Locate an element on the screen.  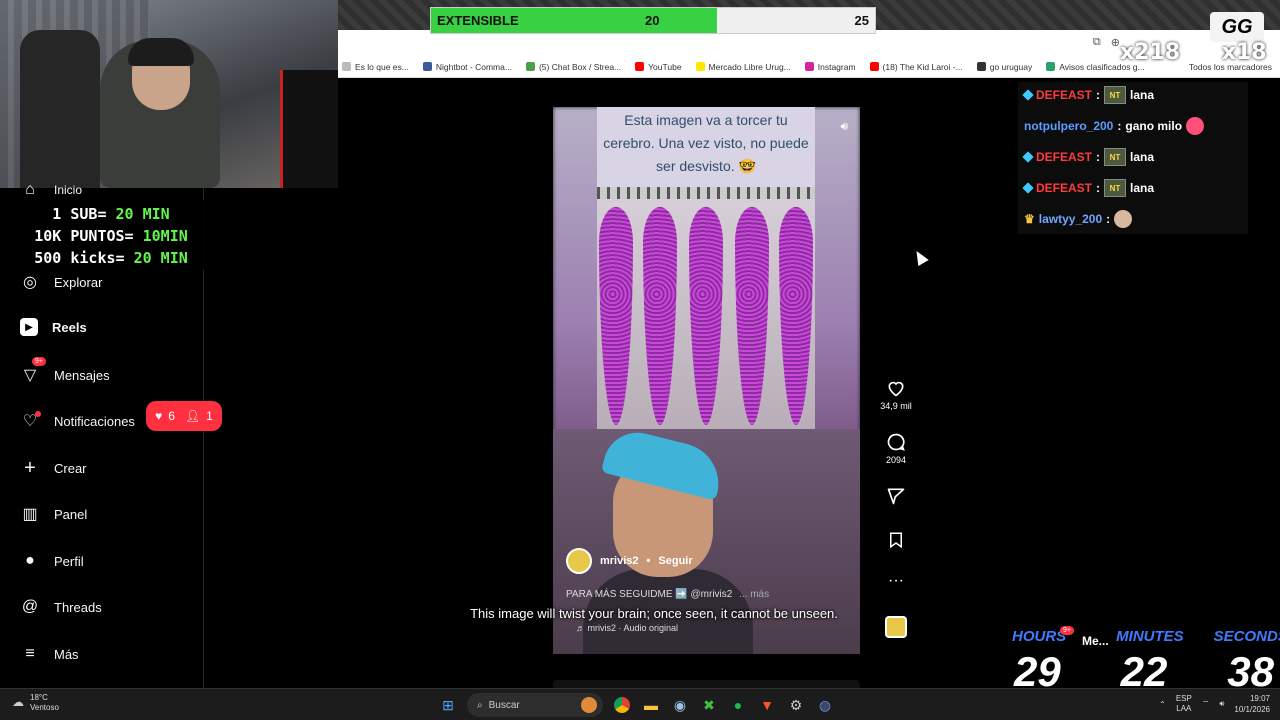
reel-audio: ♬ mrivis2 · Audio original is located at coordinates (627, 628).